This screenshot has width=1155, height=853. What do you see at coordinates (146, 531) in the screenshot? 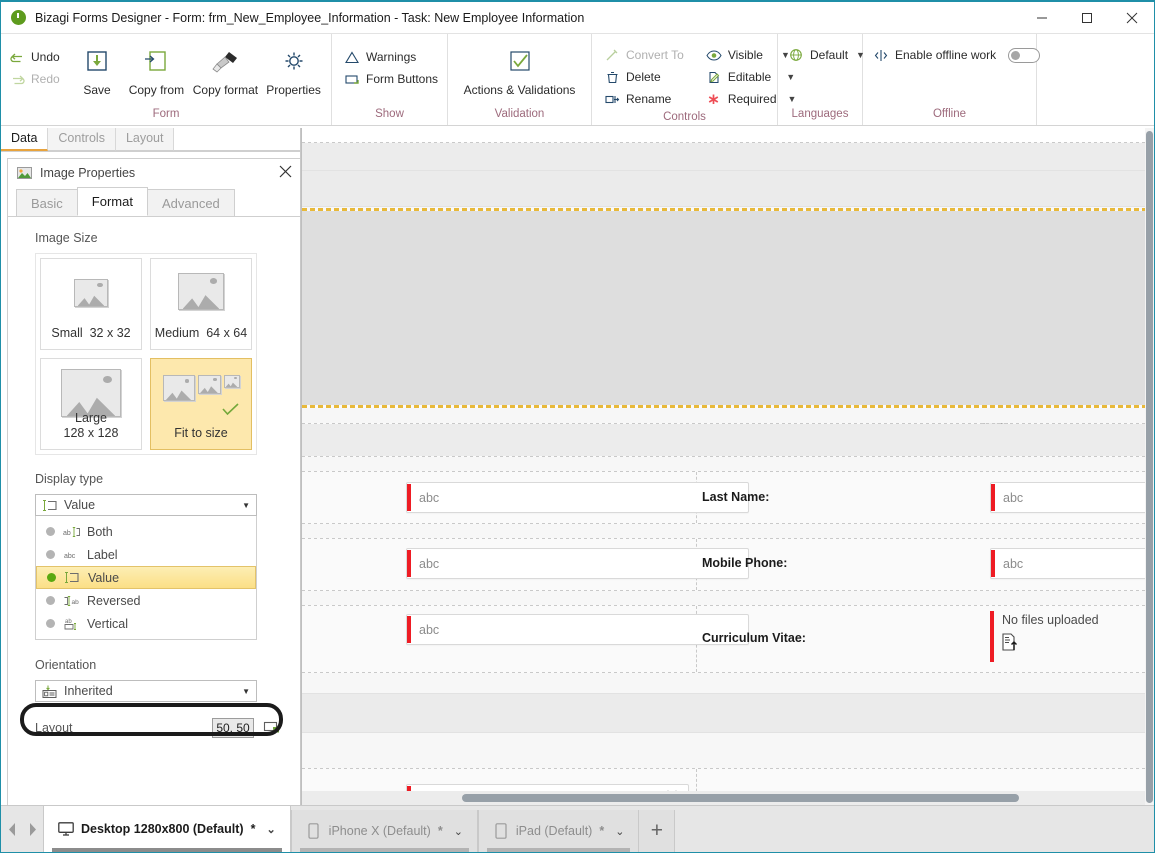
I see `display-type-option-both: ab Both` at bounding box center [146, 531].